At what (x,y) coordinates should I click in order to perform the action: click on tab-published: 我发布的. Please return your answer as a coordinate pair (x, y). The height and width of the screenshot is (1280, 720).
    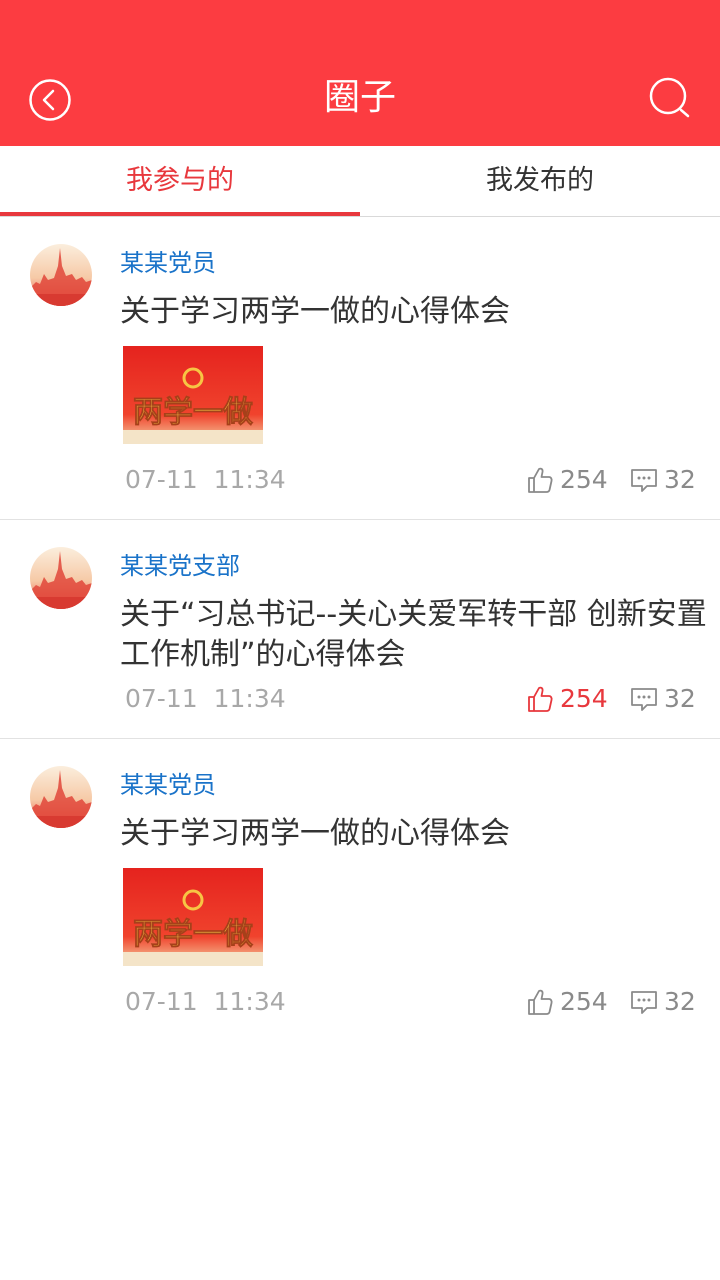
    Looking at the image, I should click on (540, 181).